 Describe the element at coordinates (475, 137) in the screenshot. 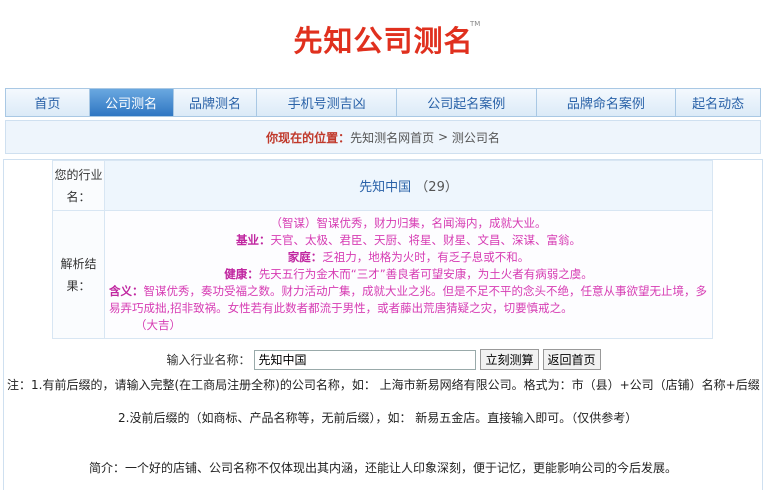

I see `breadcrumb-current: 测公司名` at that location.